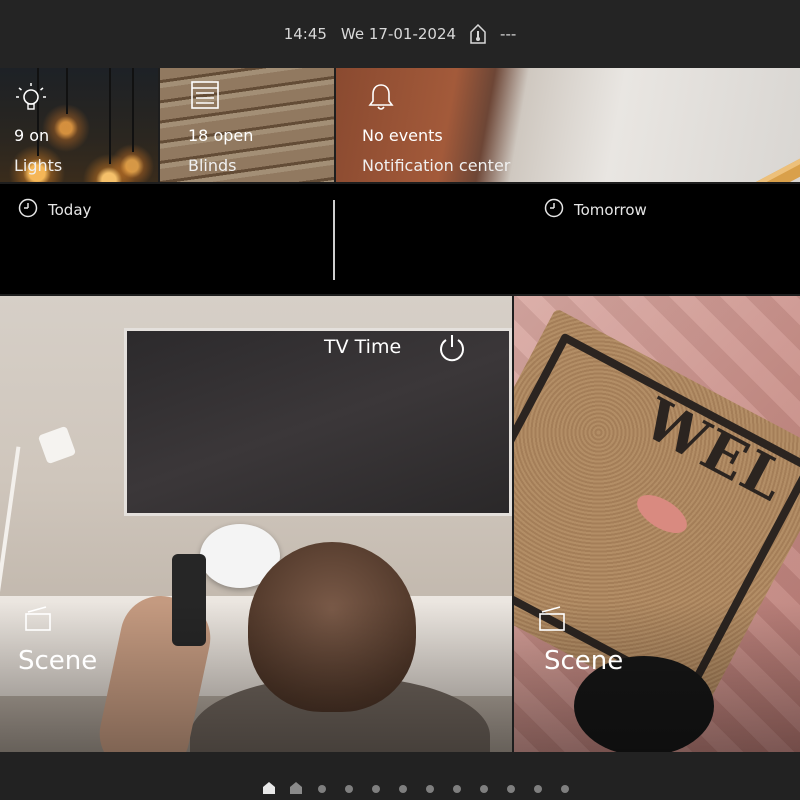  Describe the element at coordinates (32, 135) in the screenshot. I see `lights-count: 9 on` at that location.